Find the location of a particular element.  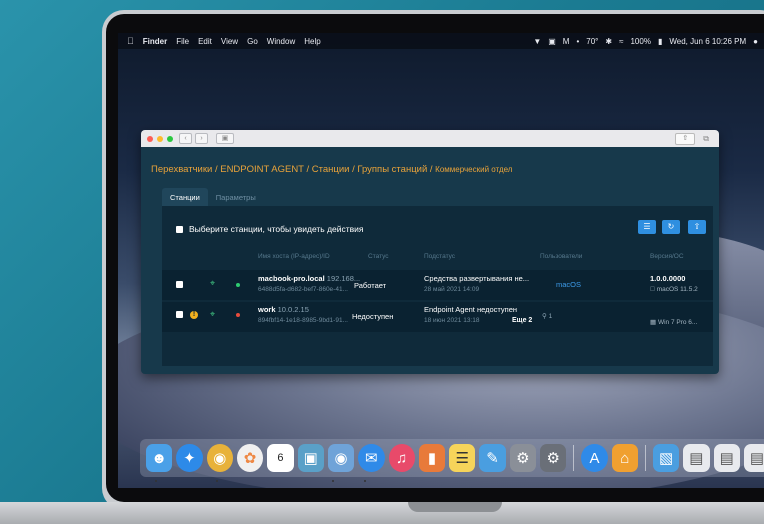

menu-view: View is located at coordinates (229, 41).